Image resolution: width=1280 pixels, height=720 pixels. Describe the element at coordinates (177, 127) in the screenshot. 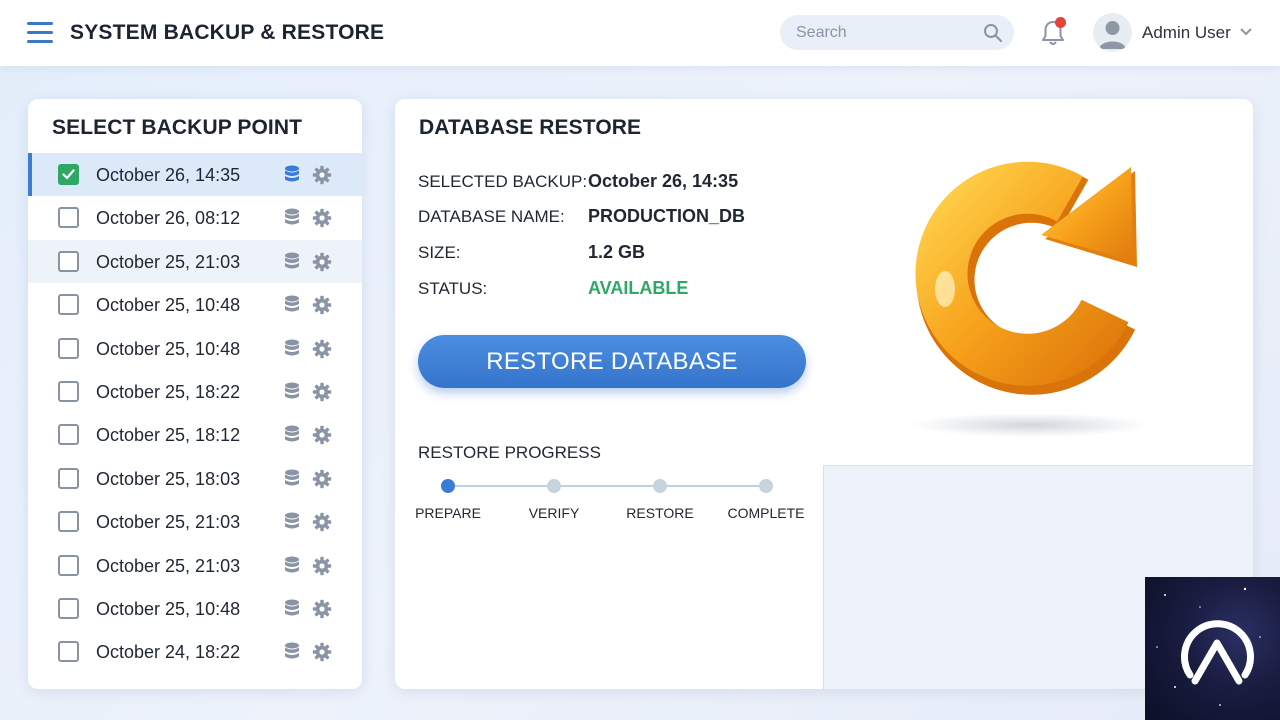

I see `panel-title: SELECT BACKUP POINT` at that location.